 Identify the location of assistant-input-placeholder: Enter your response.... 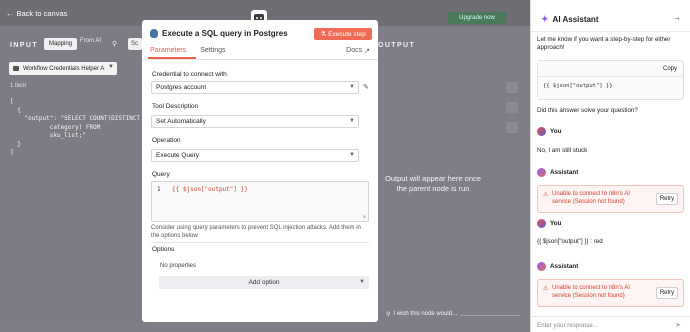
(567, 325).